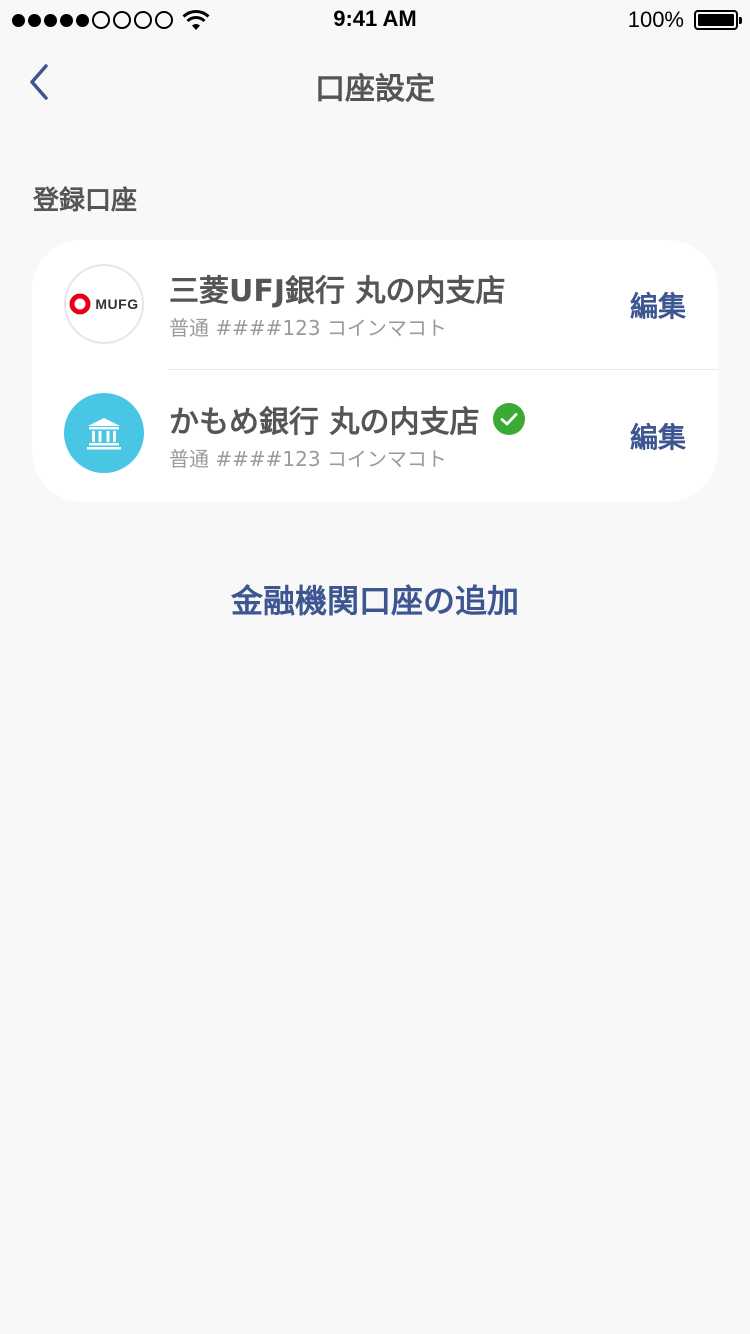 Image resolution: width=750 pixels, height=1334 pixels. I want to click on account-row: かもめ銀行 丸の内支店 普通 ####123 コインマコト 編集, so click(375, 436).